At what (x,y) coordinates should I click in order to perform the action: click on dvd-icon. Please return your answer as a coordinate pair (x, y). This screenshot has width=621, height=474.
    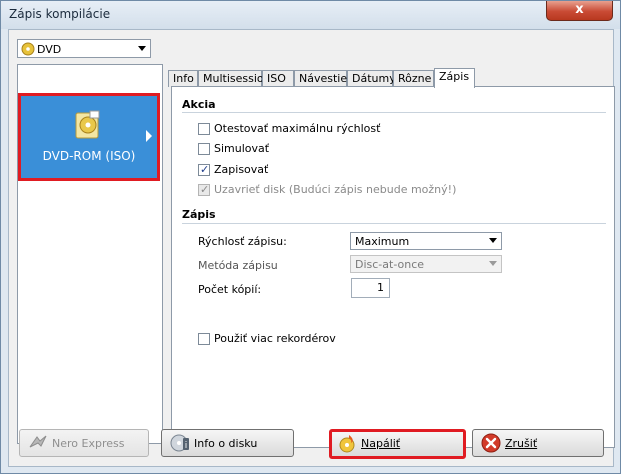
    Looking at the image, I should click on (28, 49).